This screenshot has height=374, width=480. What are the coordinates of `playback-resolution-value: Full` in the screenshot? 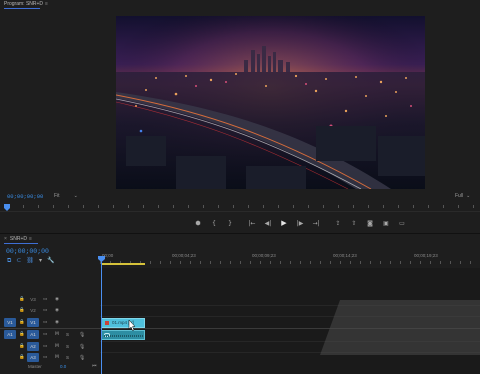 It's located at (459, 196).